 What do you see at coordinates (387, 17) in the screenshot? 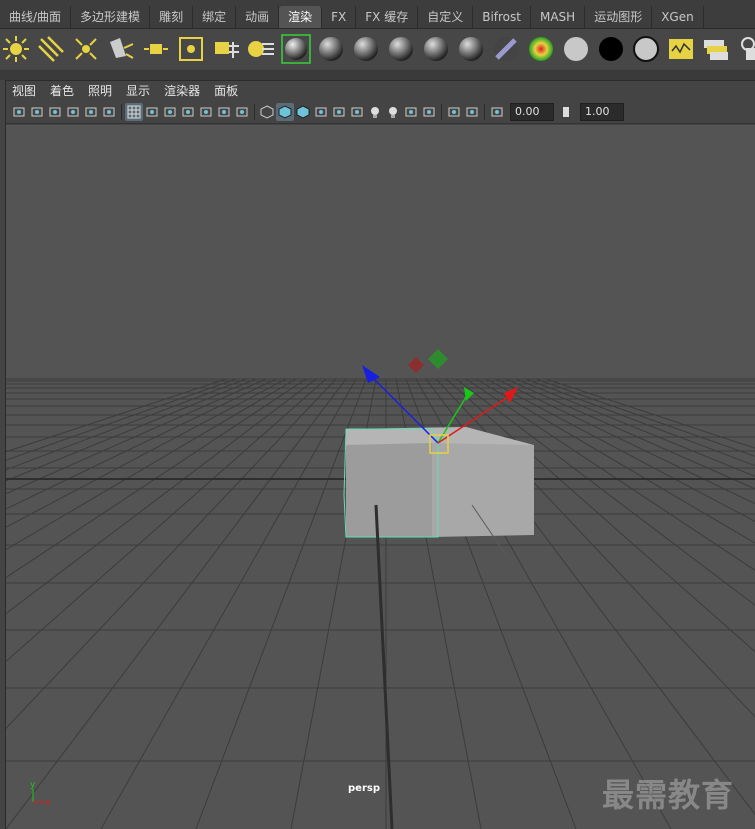
I see `tab-7: FX 缓存` at bounding box center [387, 17].